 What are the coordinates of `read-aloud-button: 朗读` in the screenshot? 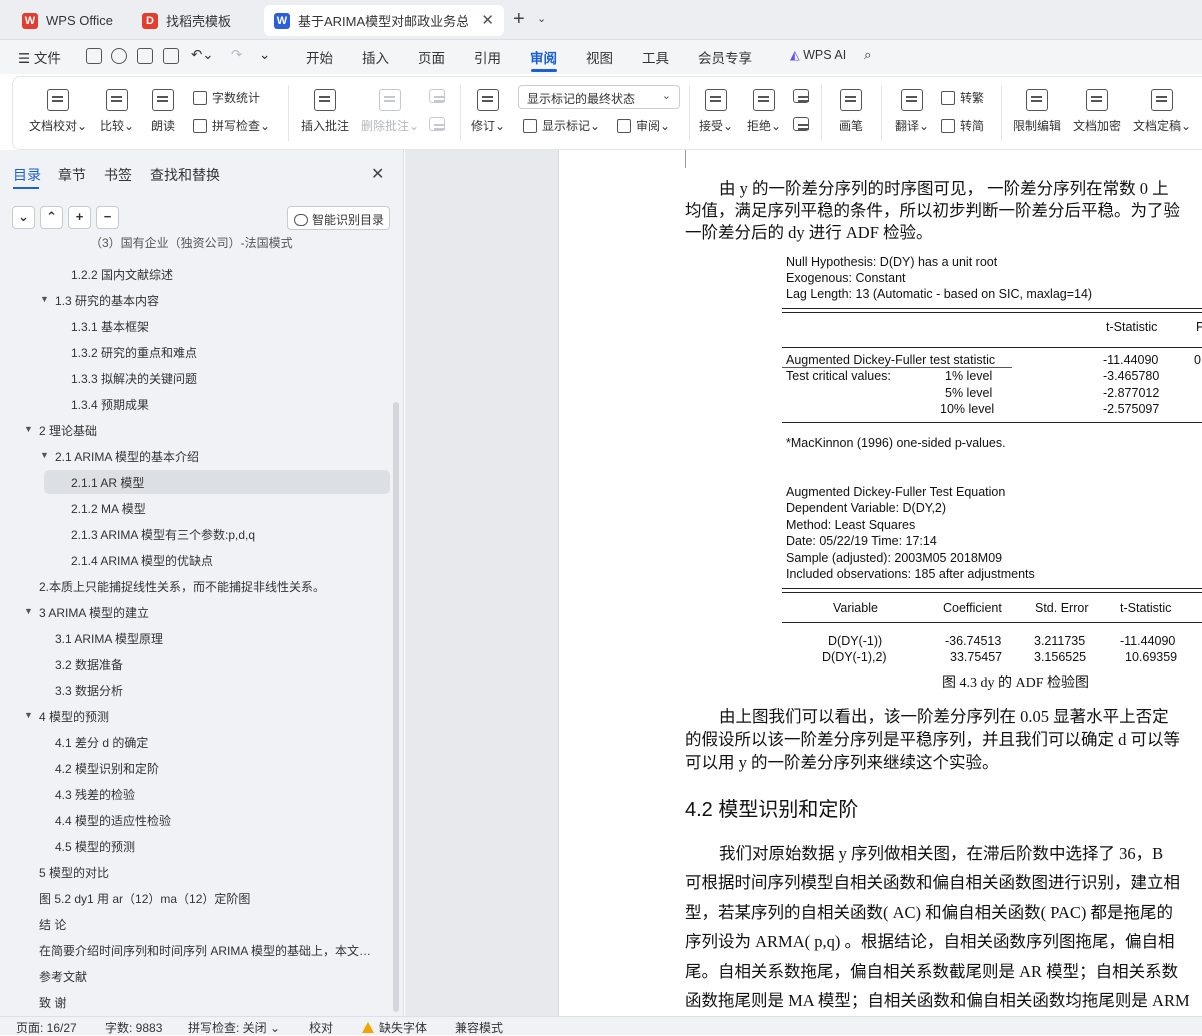 It's located at (163, 111).